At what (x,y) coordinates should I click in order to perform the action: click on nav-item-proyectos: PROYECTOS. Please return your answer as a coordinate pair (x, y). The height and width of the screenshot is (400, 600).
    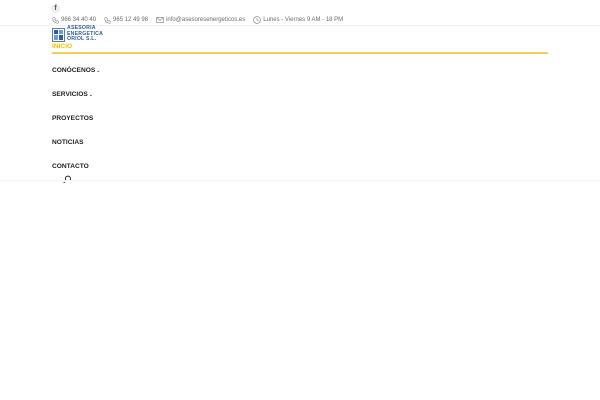
    Looking at the image, I should click on (72, 118).